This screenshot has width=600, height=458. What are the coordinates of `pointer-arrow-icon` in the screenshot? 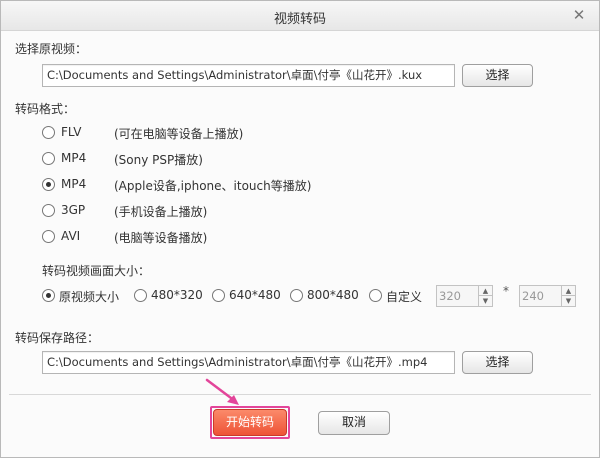 It's located at (222, 391).